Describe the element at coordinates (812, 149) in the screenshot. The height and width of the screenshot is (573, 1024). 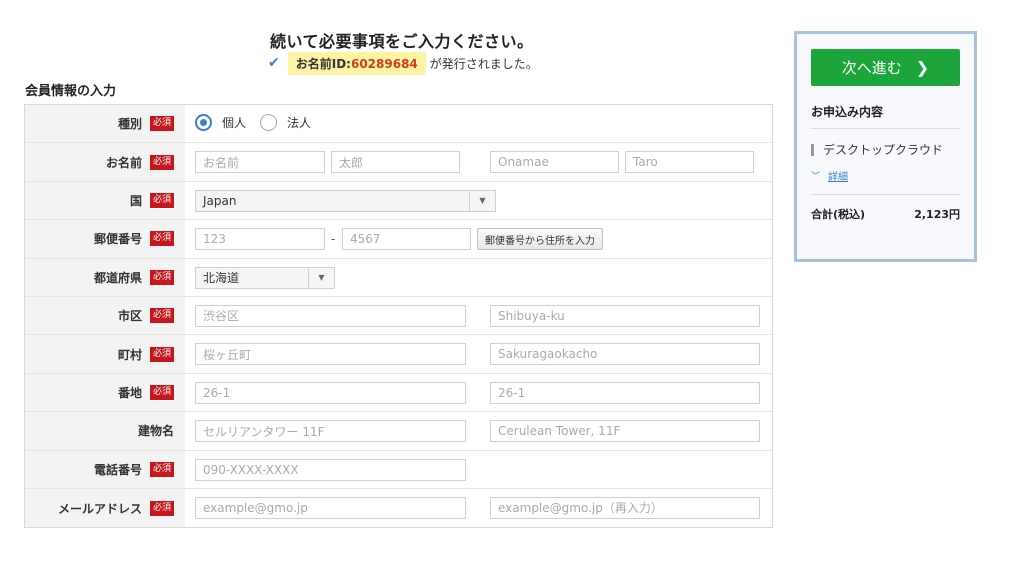
I see `plan-bar-marker` at that location.